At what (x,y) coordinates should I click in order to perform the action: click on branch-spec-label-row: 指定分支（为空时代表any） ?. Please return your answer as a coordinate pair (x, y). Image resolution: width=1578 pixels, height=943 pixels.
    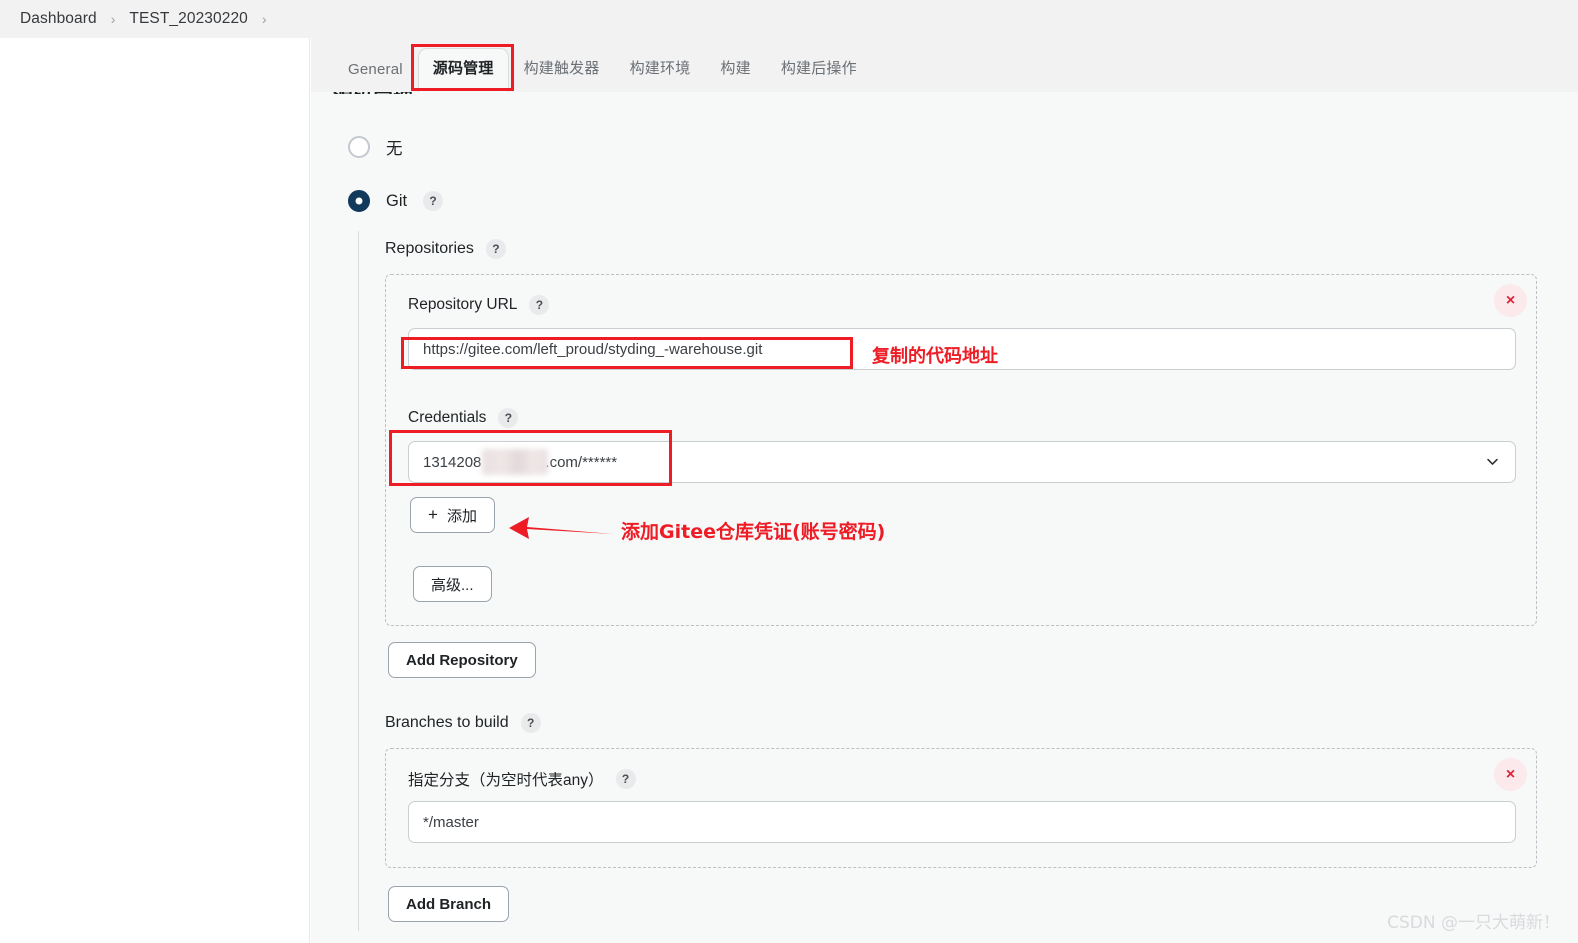
    Looking at the image, I should click on (522, 779).